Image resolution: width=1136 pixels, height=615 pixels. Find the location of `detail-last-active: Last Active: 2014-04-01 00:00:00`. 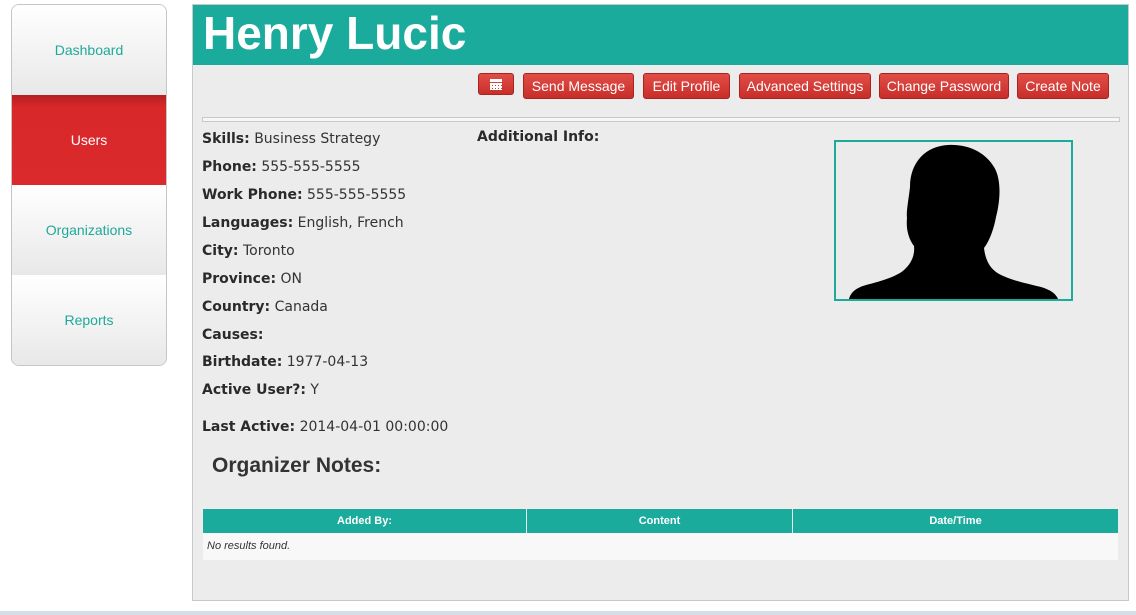

detail-last-active: Last Active: 2014-04-01 00:00:00 is located at coordinates (325, 427).